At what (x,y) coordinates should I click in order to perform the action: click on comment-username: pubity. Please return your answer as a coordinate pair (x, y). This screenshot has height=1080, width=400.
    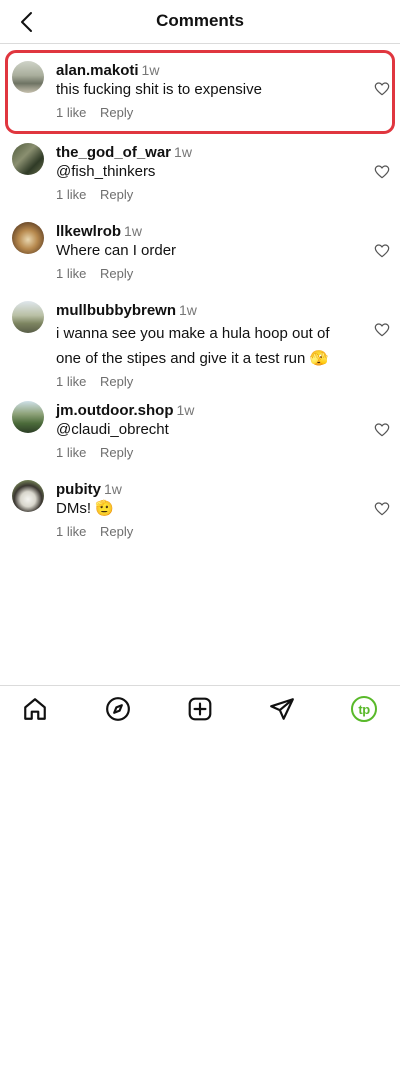
    Looking at the image, I should click on (78, 489).